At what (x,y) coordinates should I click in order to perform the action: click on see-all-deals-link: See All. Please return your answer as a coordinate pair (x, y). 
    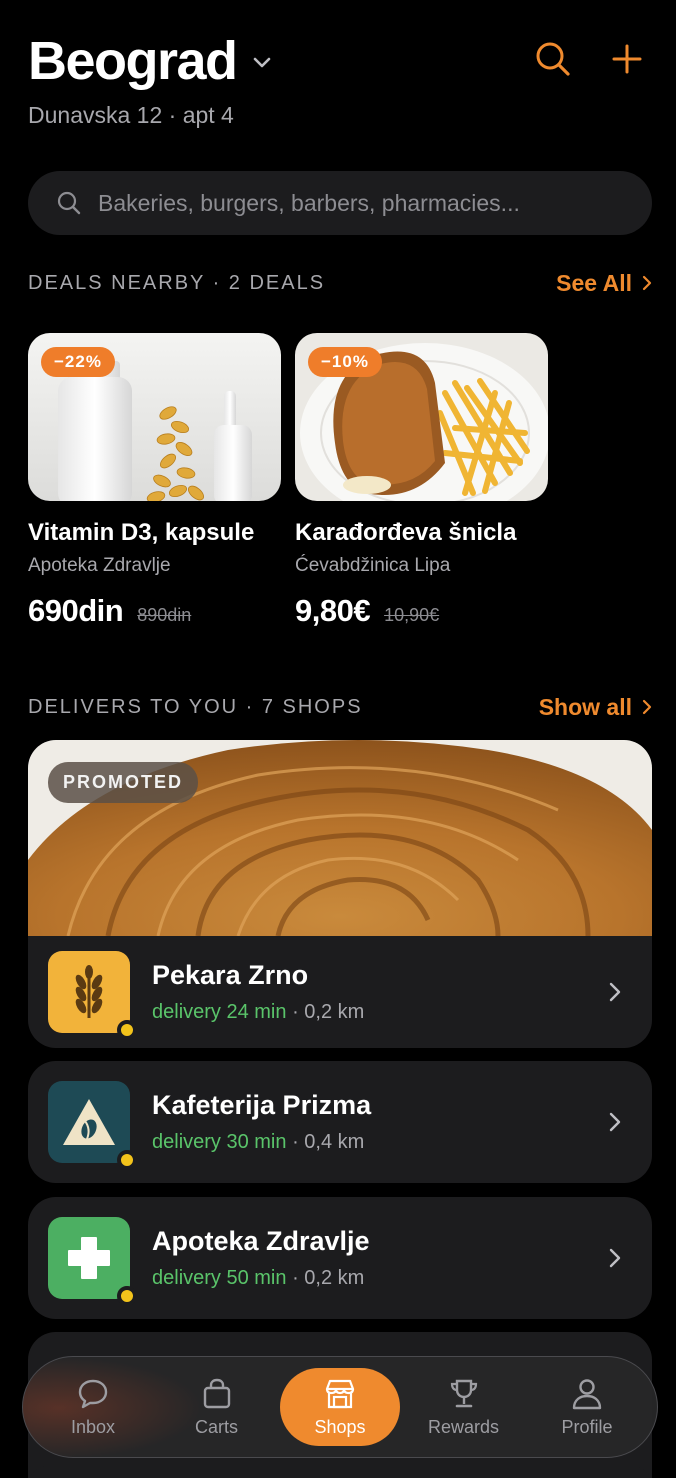
    Looking at the image, I should click on (604, 283).